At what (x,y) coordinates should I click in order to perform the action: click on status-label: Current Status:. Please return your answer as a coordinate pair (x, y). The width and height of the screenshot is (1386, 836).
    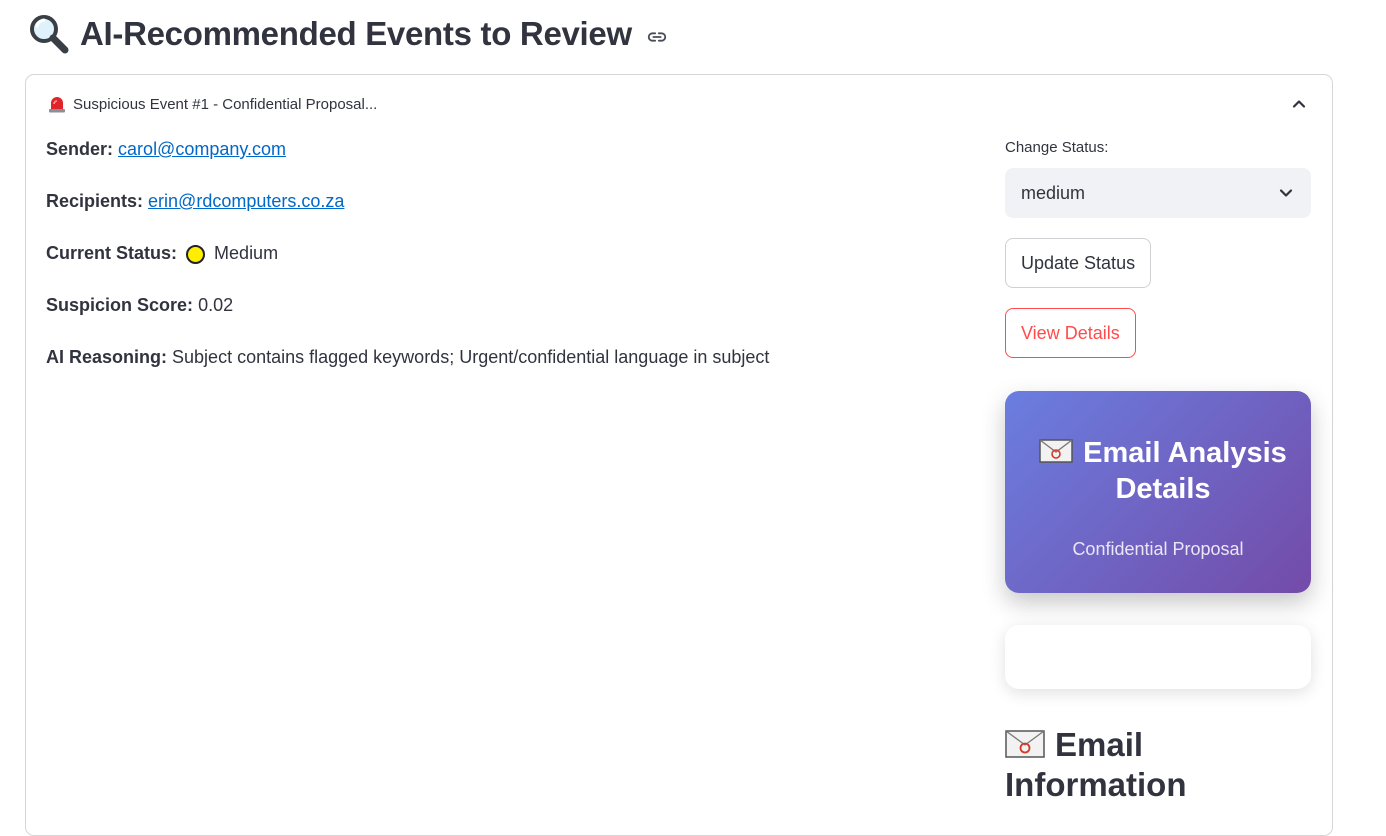
    Looking at the image, I should click on (112, 253).